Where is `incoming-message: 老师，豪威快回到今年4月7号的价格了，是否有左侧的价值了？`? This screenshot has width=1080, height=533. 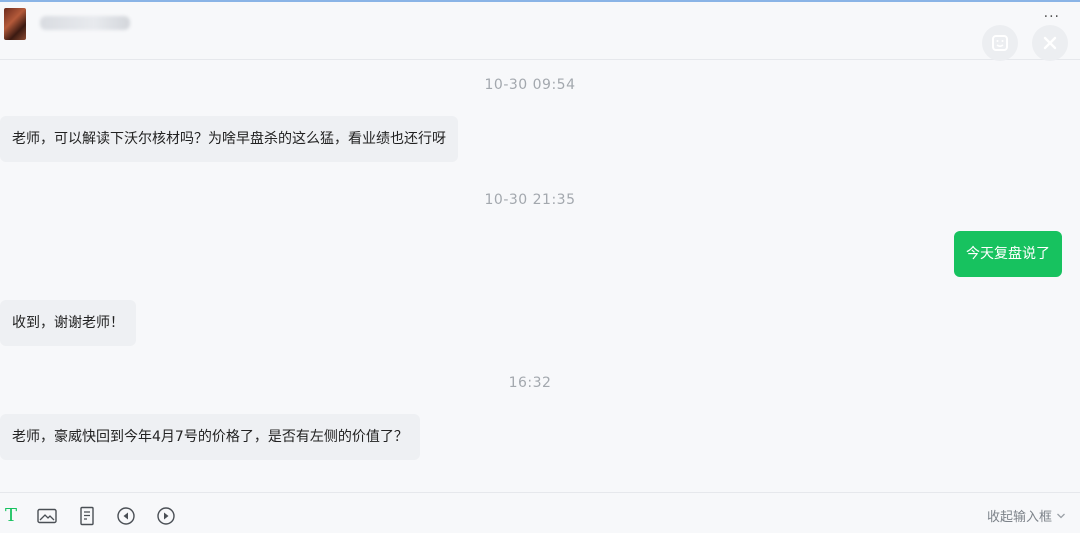 incoming-message: 老师，豪威快回到今年4月7号的价格了，是否有左侧的价值了？ is located at coordinates (210, 437).